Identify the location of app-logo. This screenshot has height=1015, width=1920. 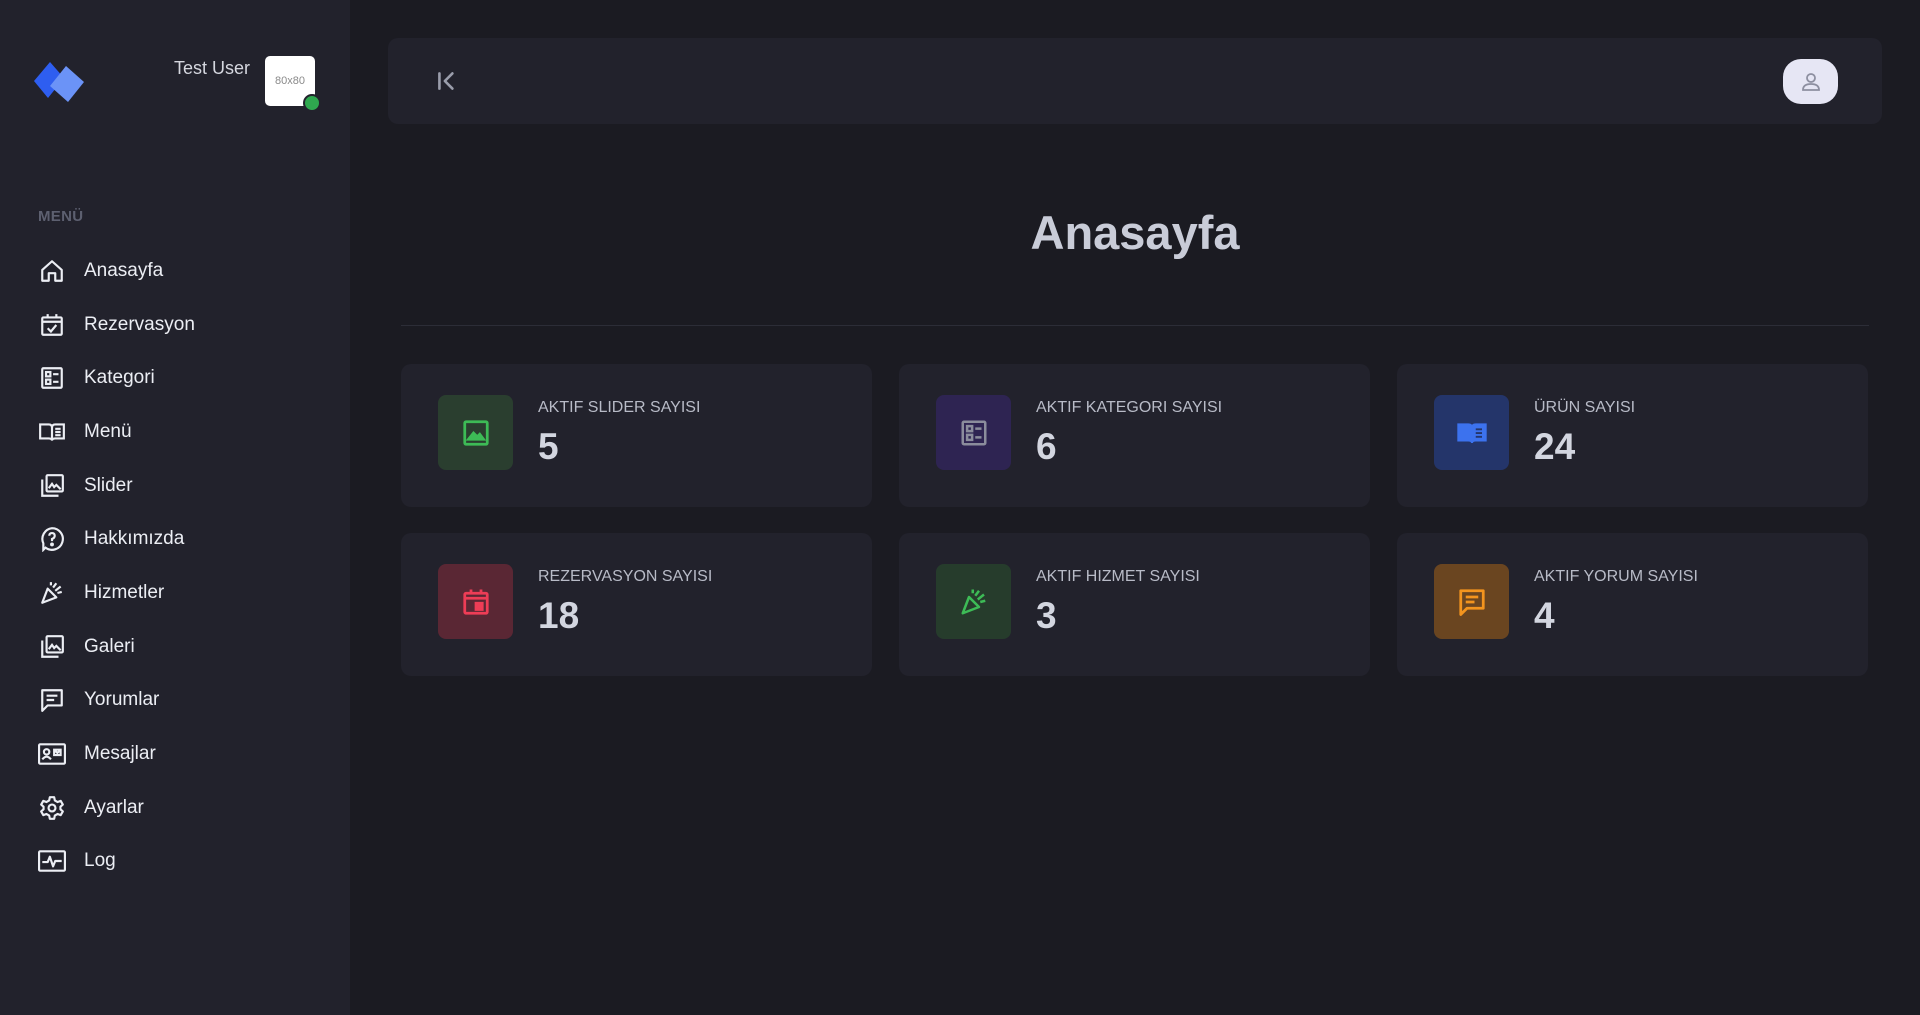
(61, 81).